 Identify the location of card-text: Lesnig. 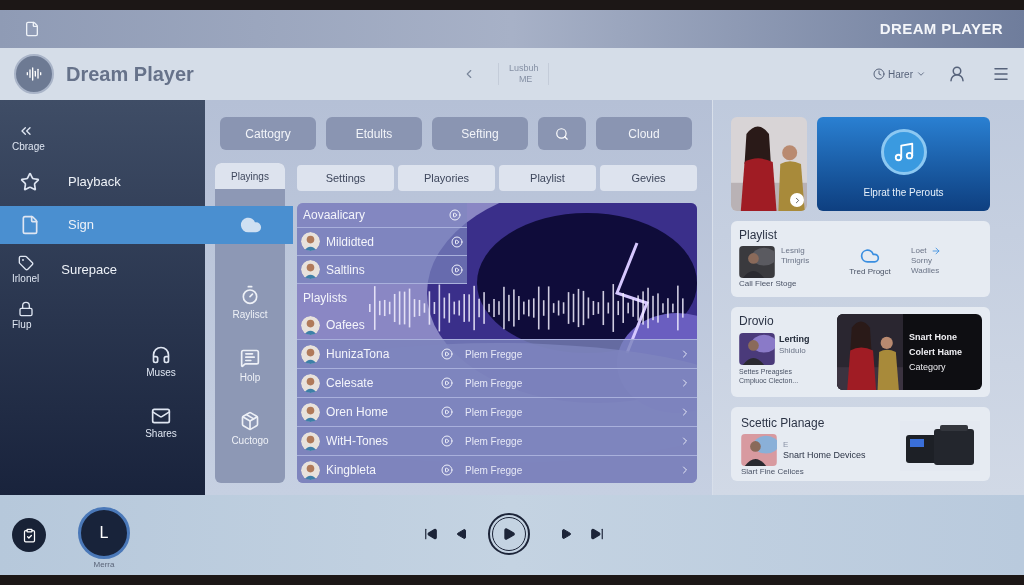
(793, 251).